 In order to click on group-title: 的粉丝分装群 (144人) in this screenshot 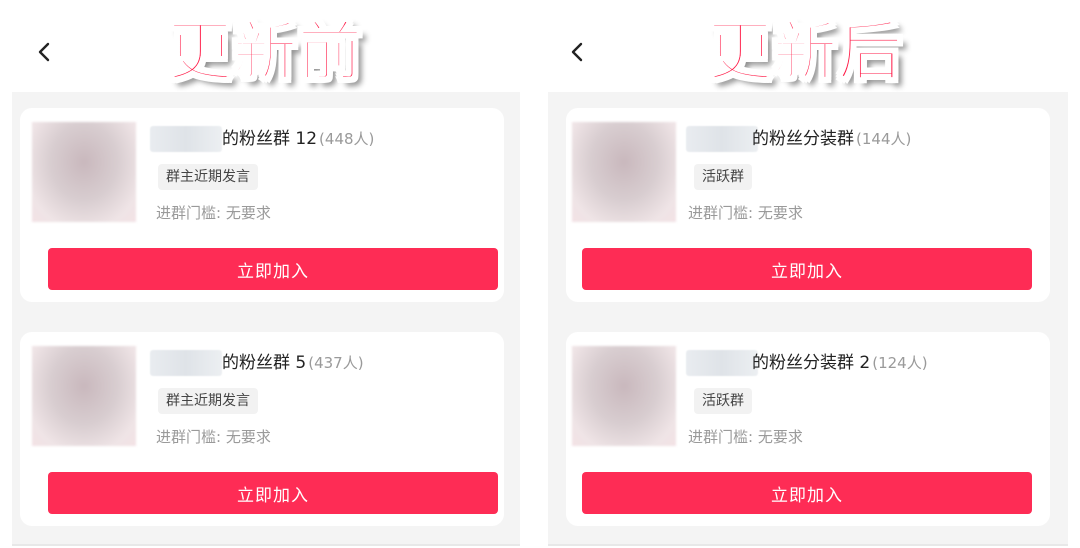, I will do `click(831, 139)`.